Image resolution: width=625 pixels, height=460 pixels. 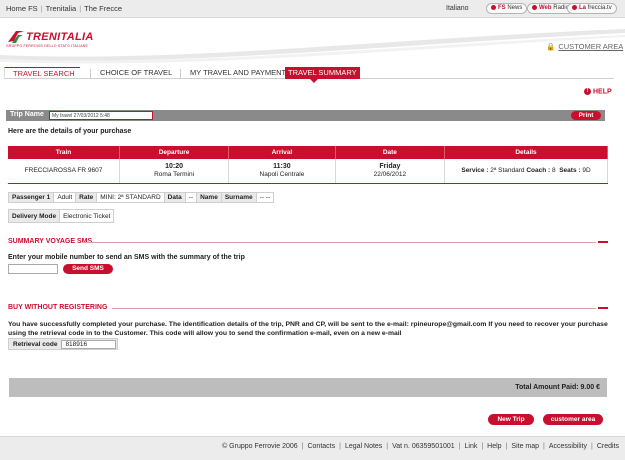 I want to click on sms-section-divider, so click(x=339, y=242).